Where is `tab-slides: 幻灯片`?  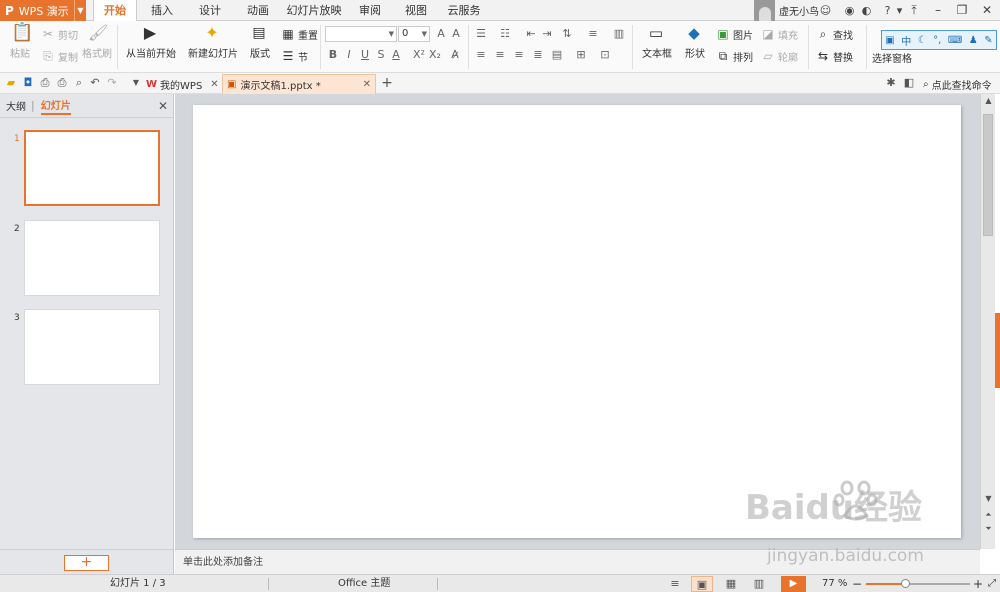
tab-slides: 幻灯片 is located at coordinates (55, 106).